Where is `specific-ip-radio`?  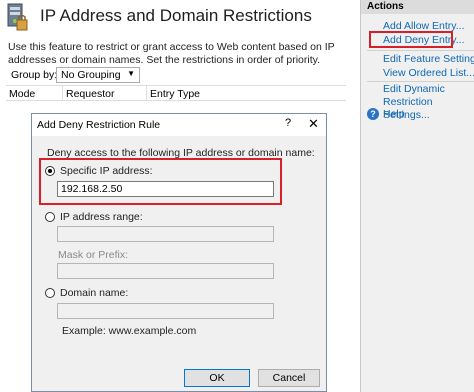
specific-ip-radio is located at coordinates (50, 171).